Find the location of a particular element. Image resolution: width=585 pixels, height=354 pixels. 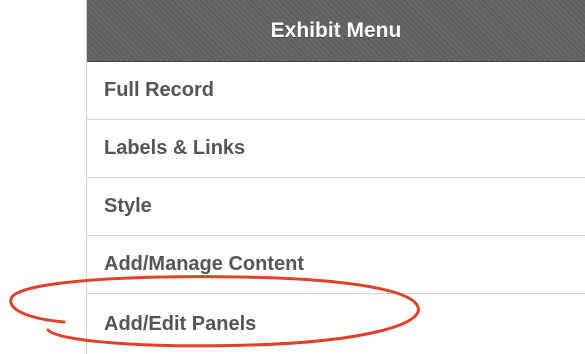

menu-item-add-edit-panels: Add/Edit Panels is located at coordinates (336, 324).